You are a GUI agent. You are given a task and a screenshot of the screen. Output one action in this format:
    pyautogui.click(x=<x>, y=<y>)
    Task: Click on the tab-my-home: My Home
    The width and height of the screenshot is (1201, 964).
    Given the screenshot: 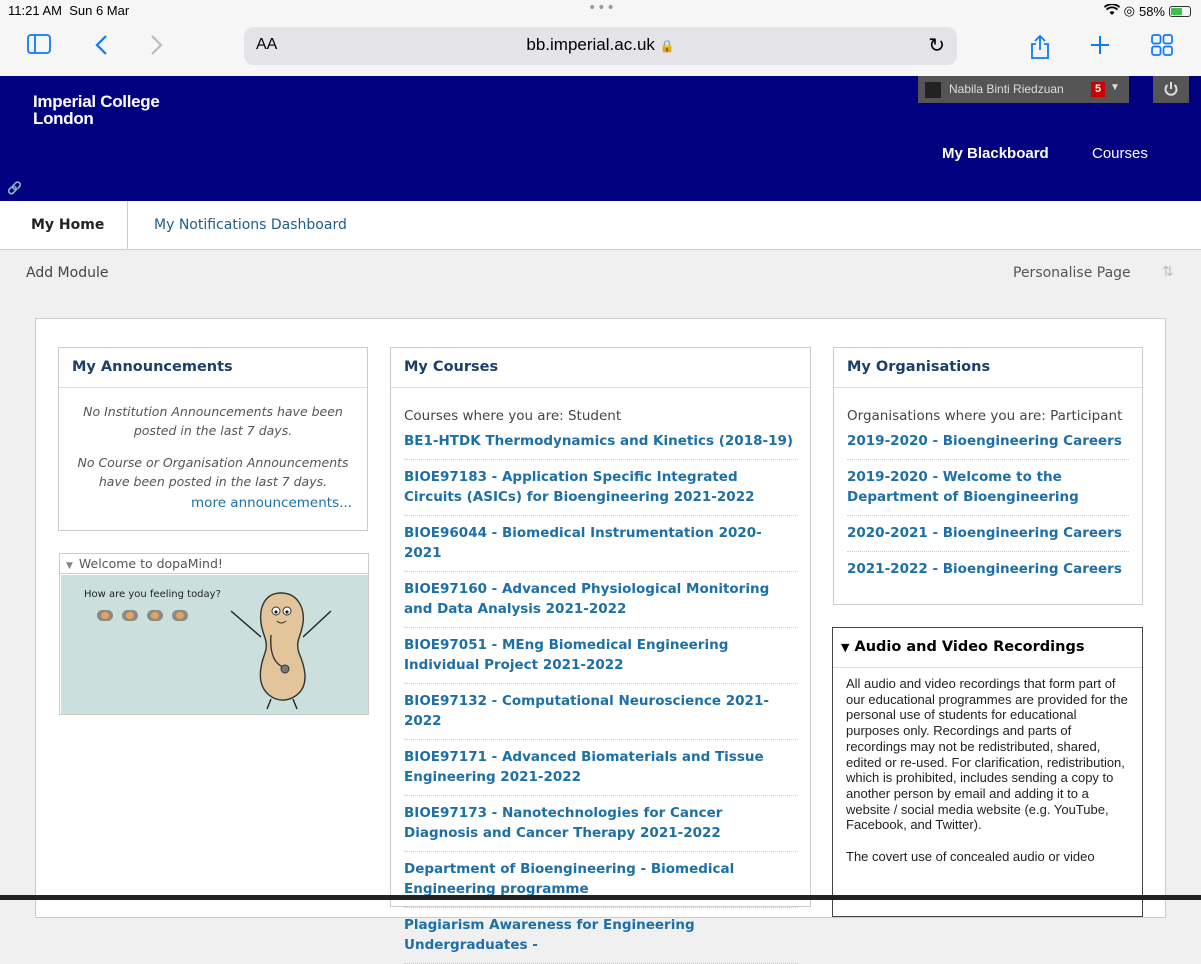 What is the action you would take?
    pyautogui.click(x=64, y=225)
    